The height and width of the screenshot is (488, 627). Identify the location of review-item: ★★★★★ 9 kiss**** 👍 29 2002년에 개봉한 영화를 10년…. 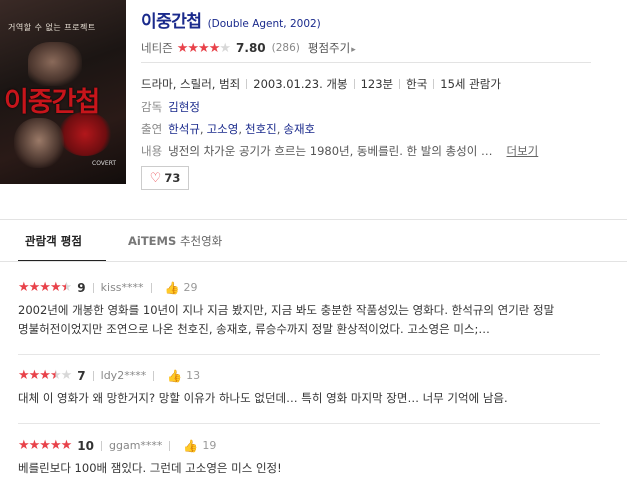
(309, 309).